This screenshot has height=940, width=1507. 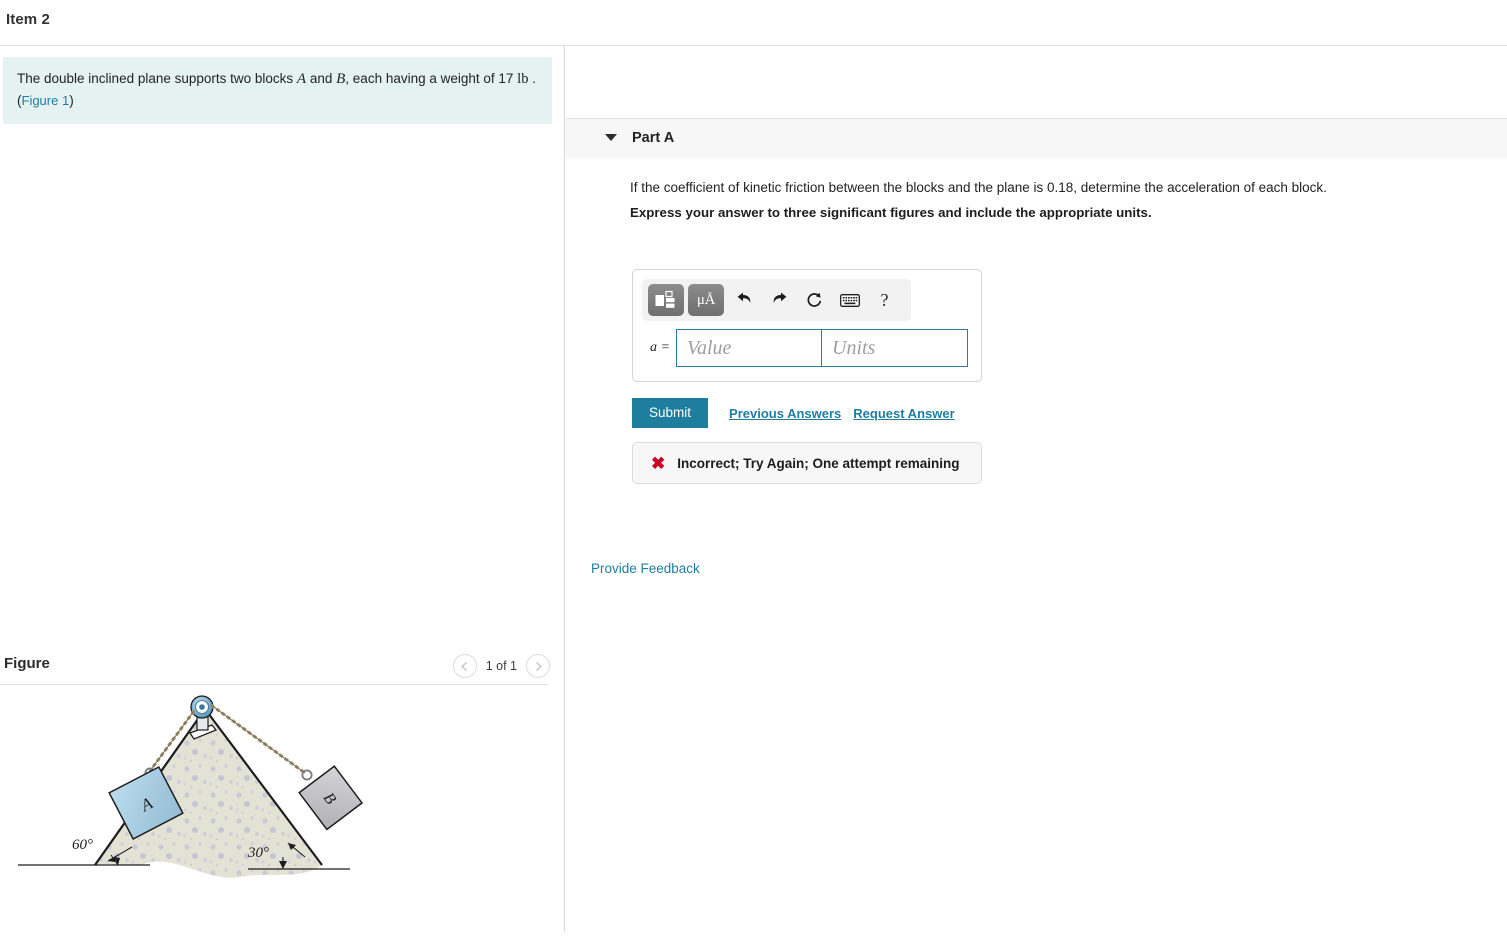 What do you see at coordinates (666, 300) in the screenshot?
I see `math-template-icon` at bounding box center [666, 300].